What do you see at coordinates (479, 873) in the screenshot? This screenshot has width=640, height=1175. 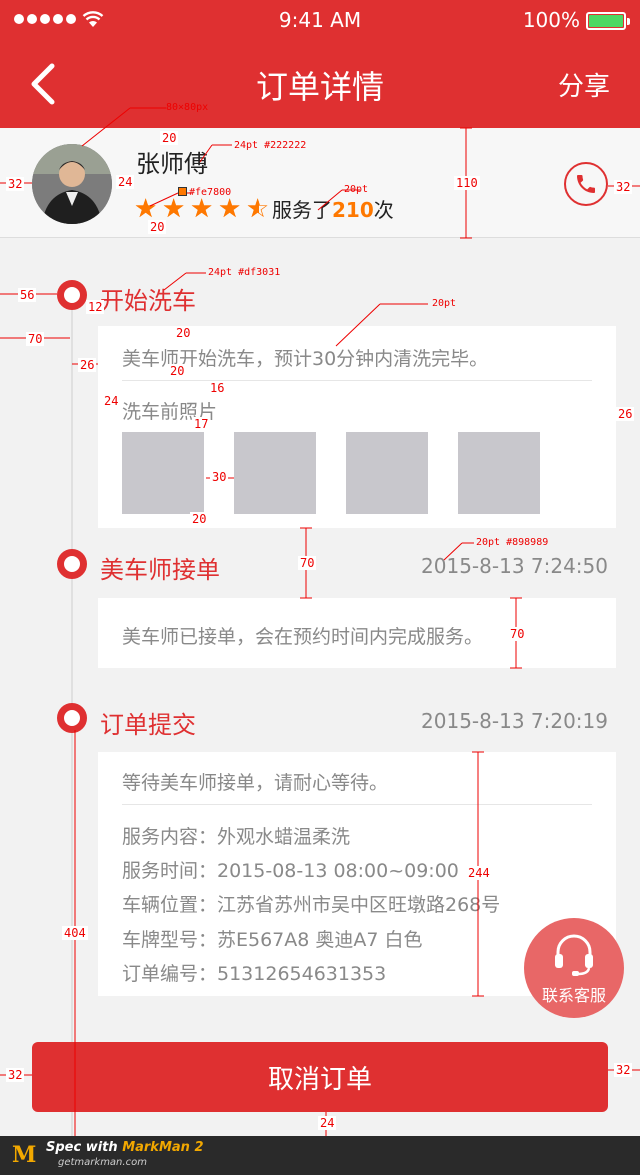 I see `annotation: 244` at bounding box center [479, 873].